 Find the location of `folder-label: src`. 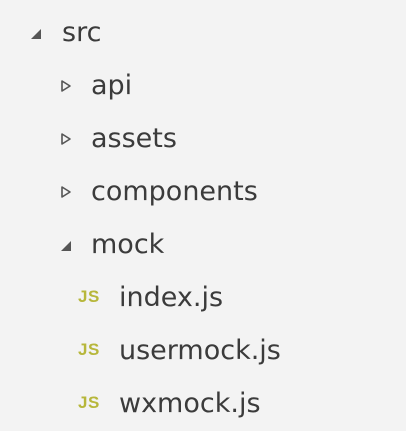

folder-label: src is located at coordinates (82, 32).